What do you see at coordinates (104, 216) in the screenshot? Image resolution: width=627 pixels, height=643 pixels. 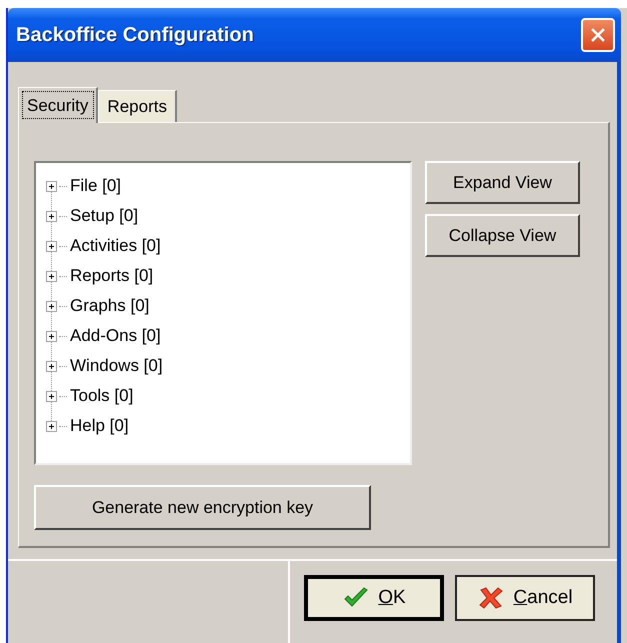 I see `tree-item: Setup [0]` at bounding box center [104, 216].